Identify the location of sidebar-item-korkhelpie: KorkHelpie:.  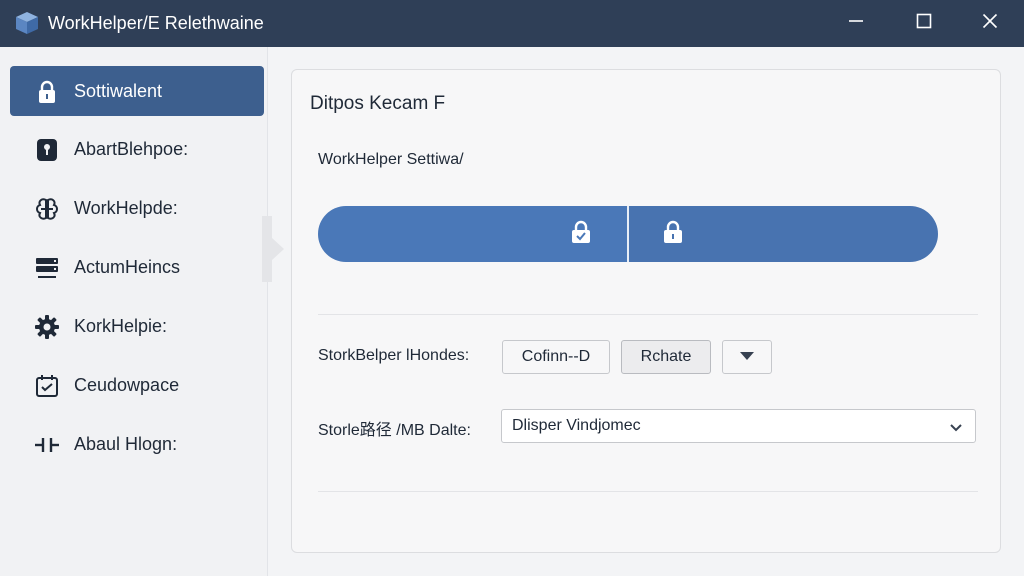
(137, 326).